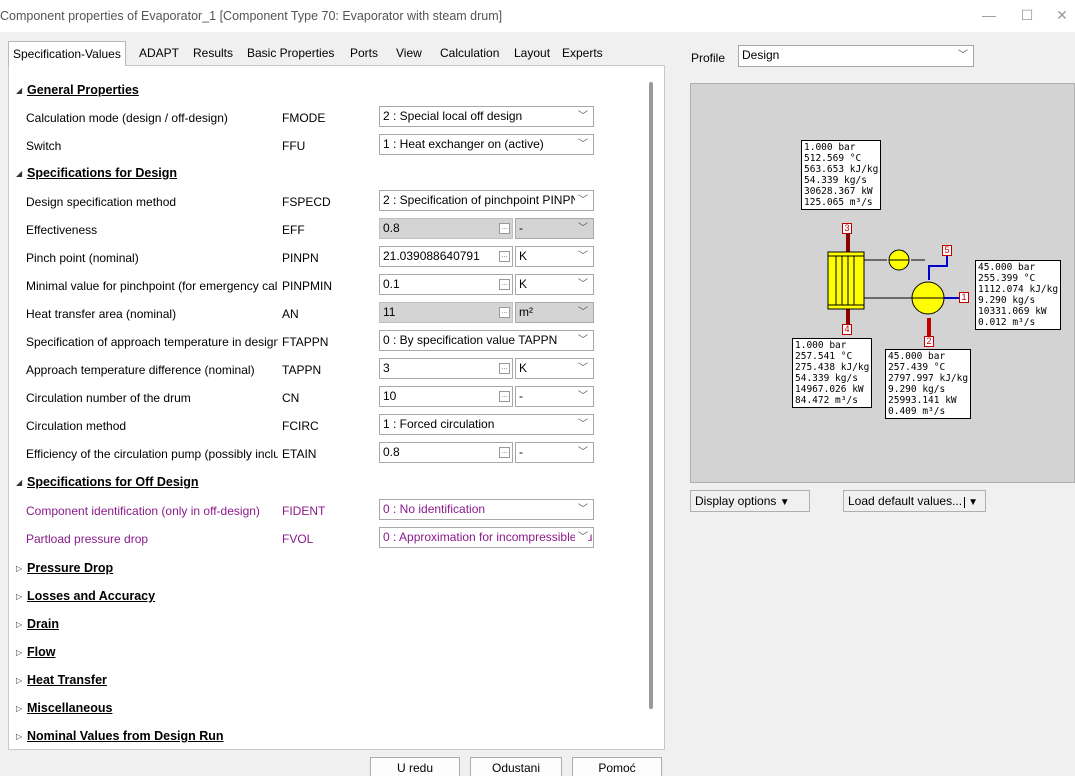  Describe the element at coordinates (294, 146) in the screenshot. I see `code-ffu: FFU` at that location.